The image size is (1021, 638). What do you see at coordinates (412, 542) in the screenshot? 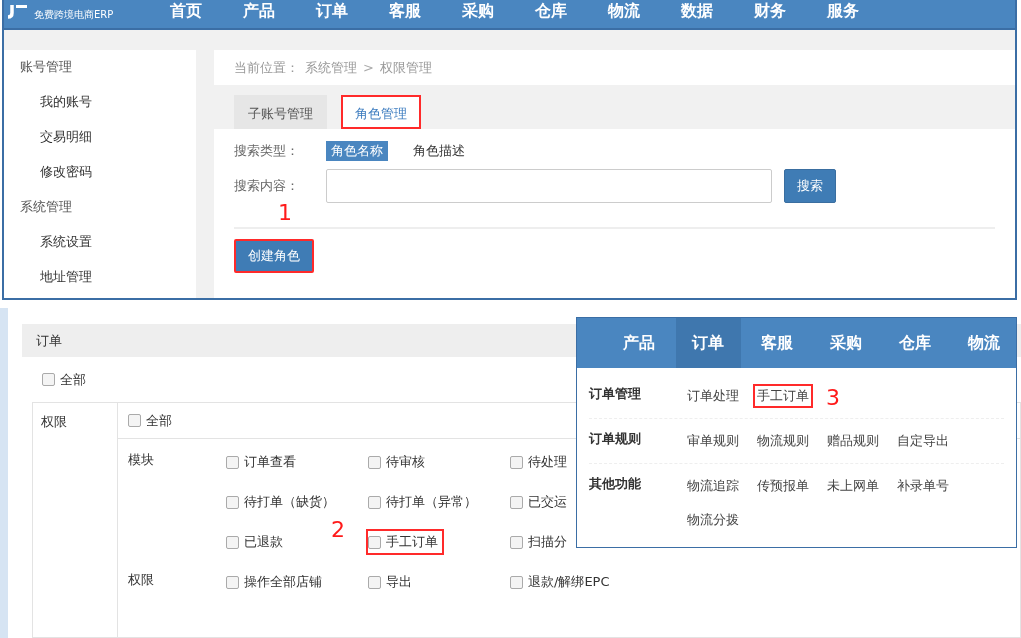
I see `checkbox-label: 手工订单` at bounding box center [412, 542].